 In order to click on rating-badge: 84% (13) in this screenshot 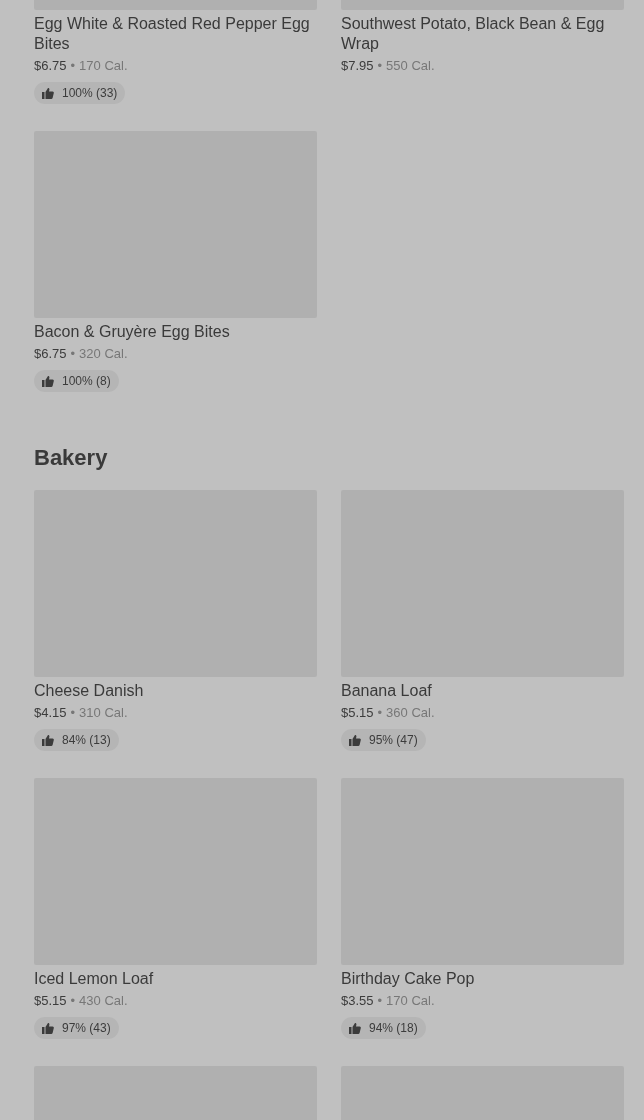, I will do `click(76, 740)`.